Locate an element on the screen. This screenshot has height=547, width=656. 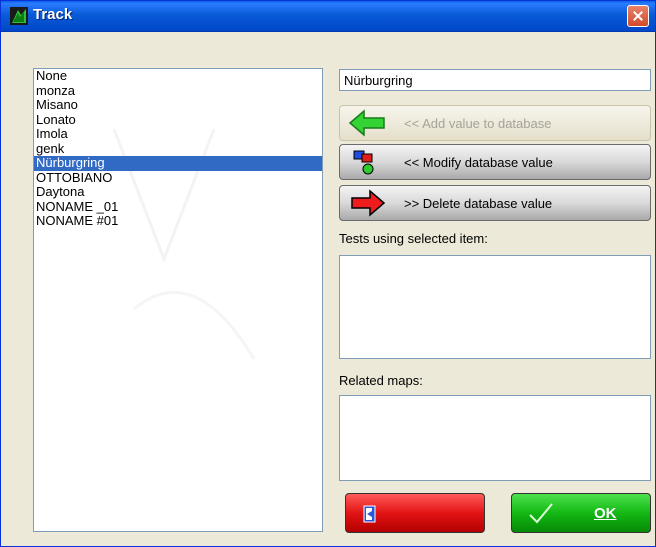
list-item: NONAME _01 is located at coordinates (178, 207).